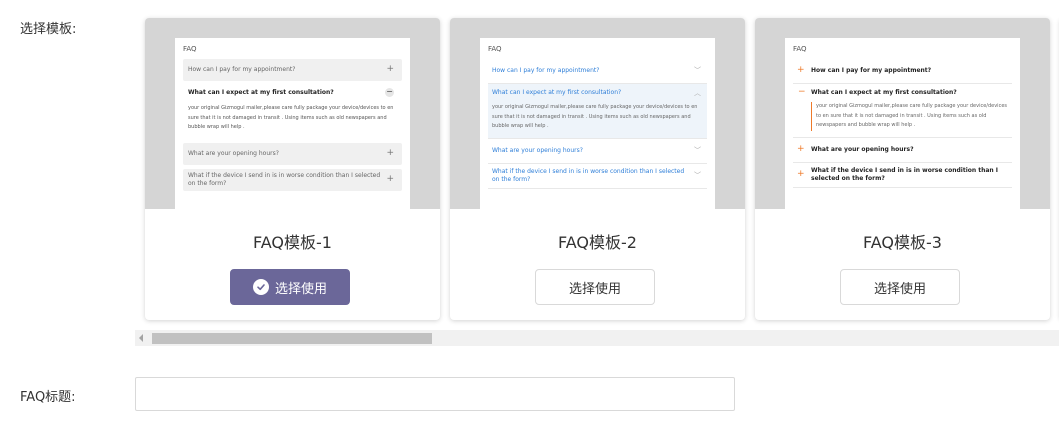 Image resolution: width=1059 pixels, height=425 pixels. What do you see at coordinates (260, 287) in the screenshot?
I see `check-circle-icon` at bounding box center [260, 287].